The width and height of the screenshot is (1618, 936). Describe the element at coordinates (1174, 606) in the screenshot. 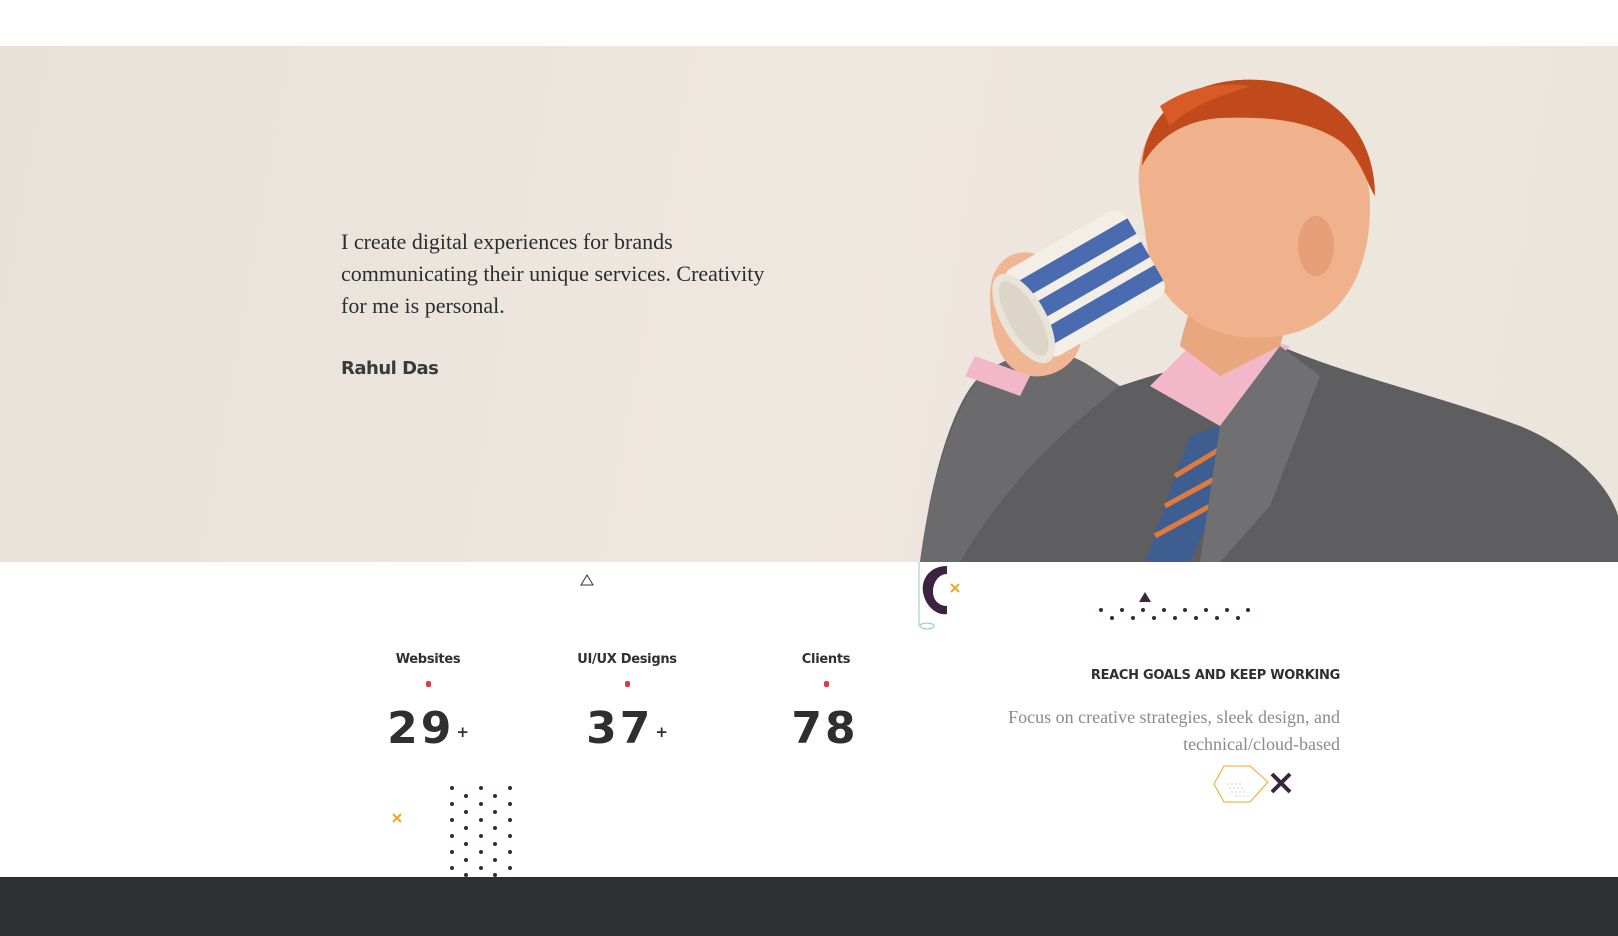

I see `dot-pattern-decoration` at that location.